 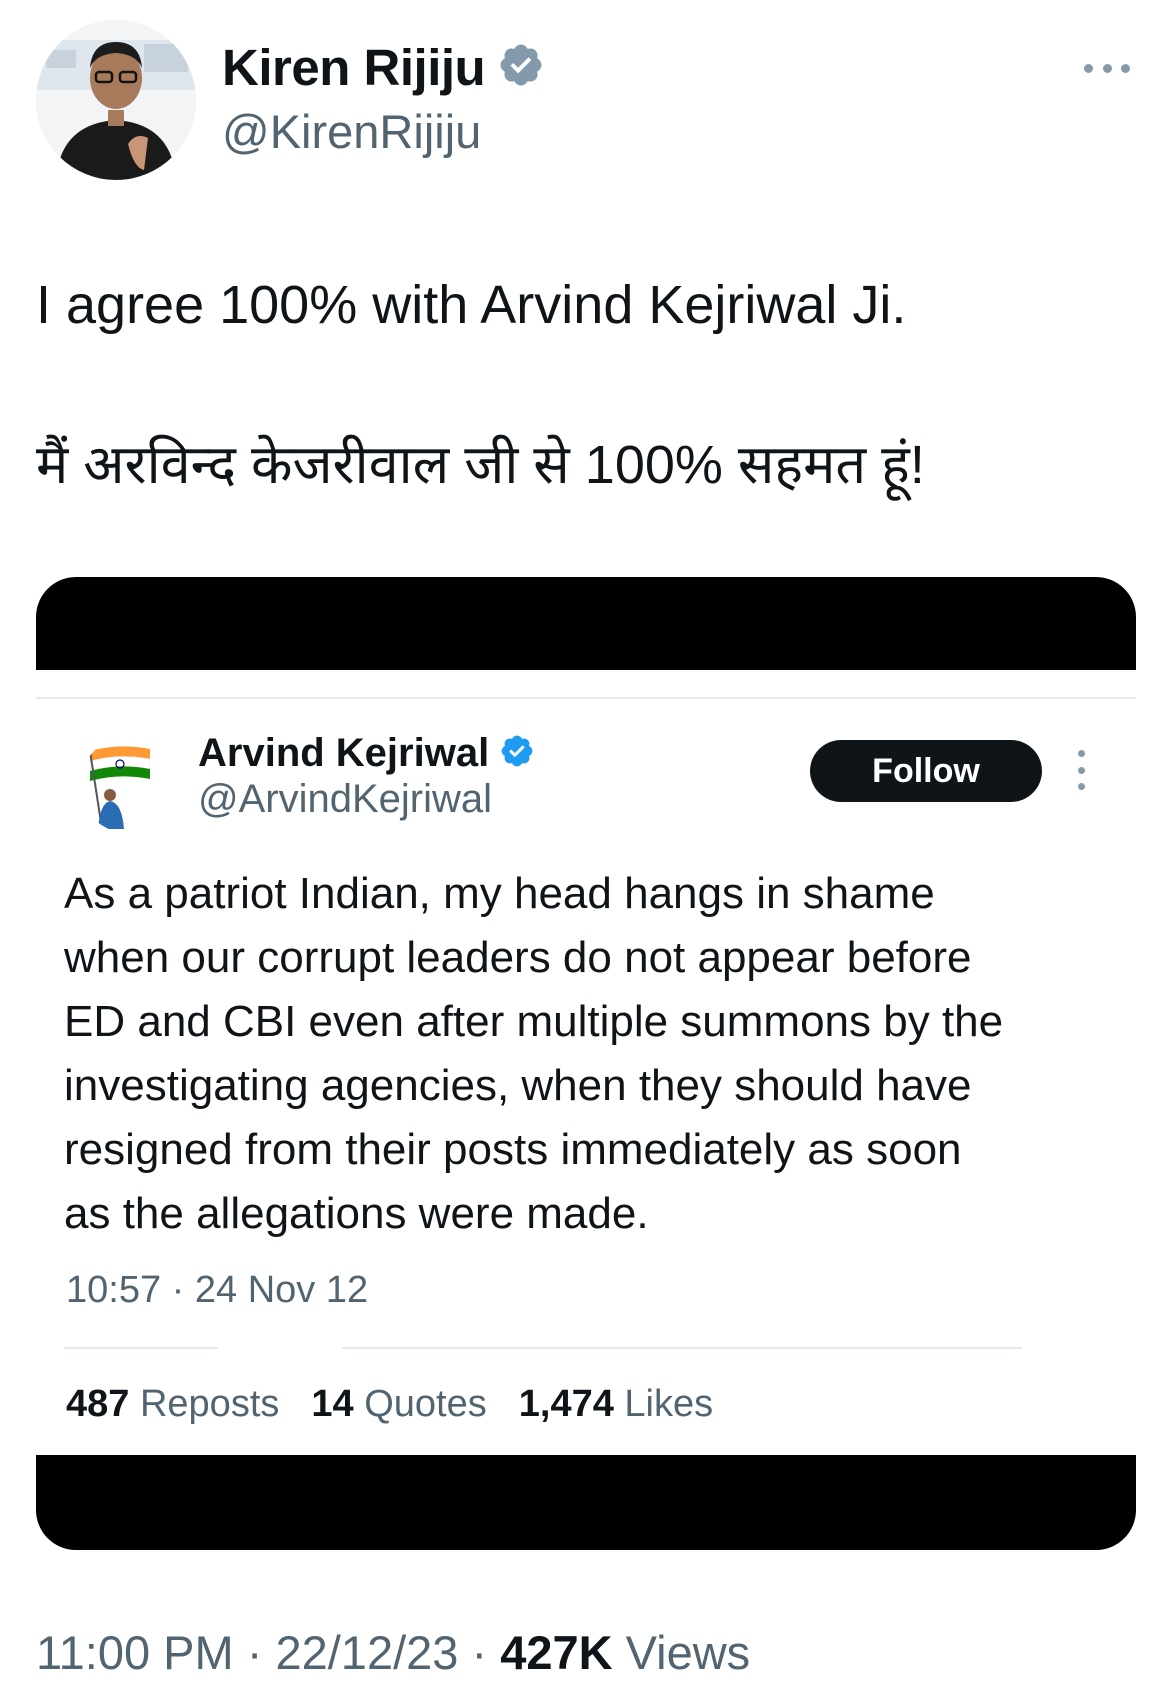 I want to click on quoted-author-name: Arvind Kejriwal, so click(x=344, y=752).